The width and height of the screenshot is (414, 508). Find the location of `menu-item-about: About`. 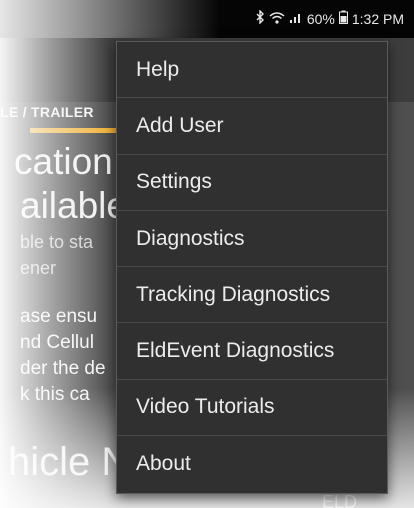

menu-item-about: About is located at coordinates (252, 464).